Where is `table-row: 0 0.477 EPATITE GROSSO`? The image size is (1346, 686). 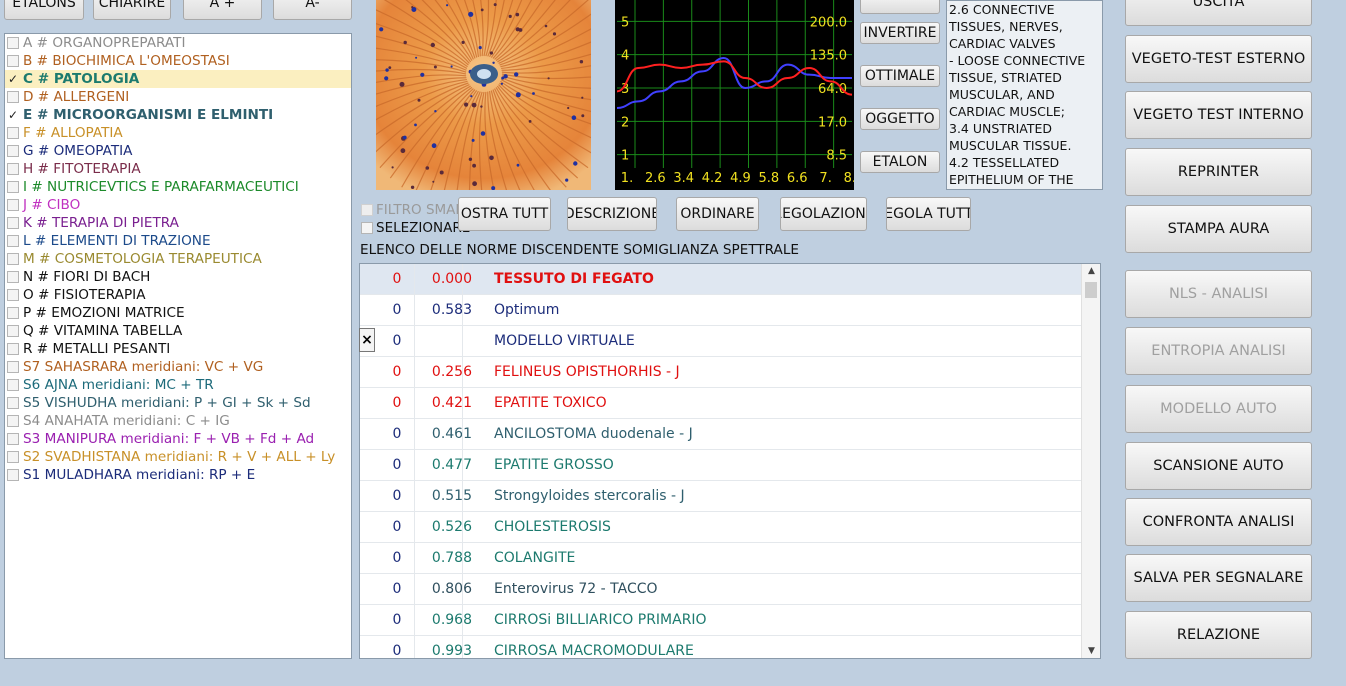 table-row: 0 0.477 EPATITE GROSSO is located at coordinates (721, 465).